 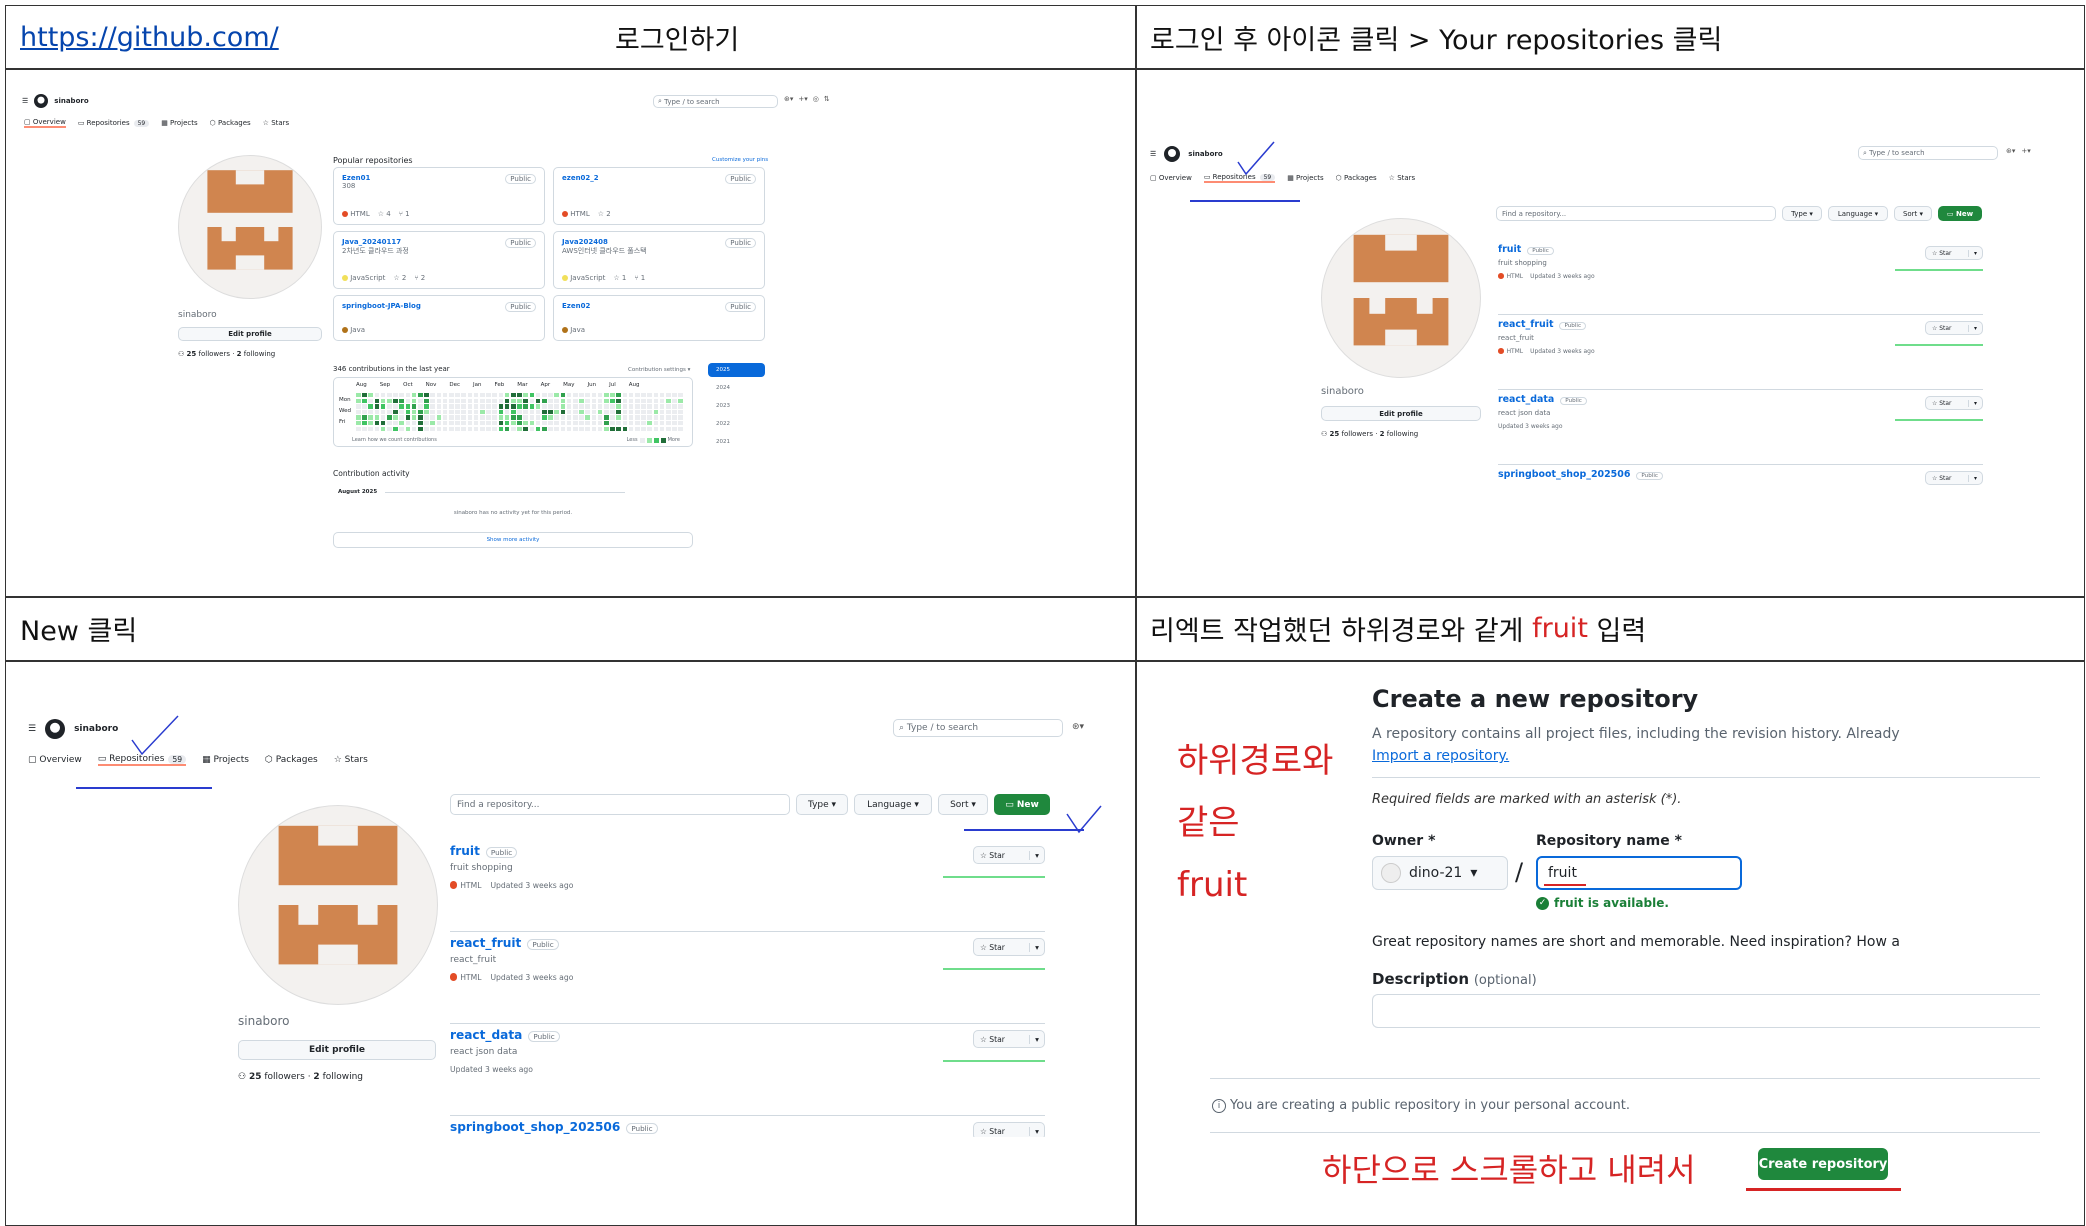 What do you see at coordinates (439, 318) in the screenshot?
I see `pinned-card: springboot-JPA-Blog Public Java` at bounding box center [439, 318].